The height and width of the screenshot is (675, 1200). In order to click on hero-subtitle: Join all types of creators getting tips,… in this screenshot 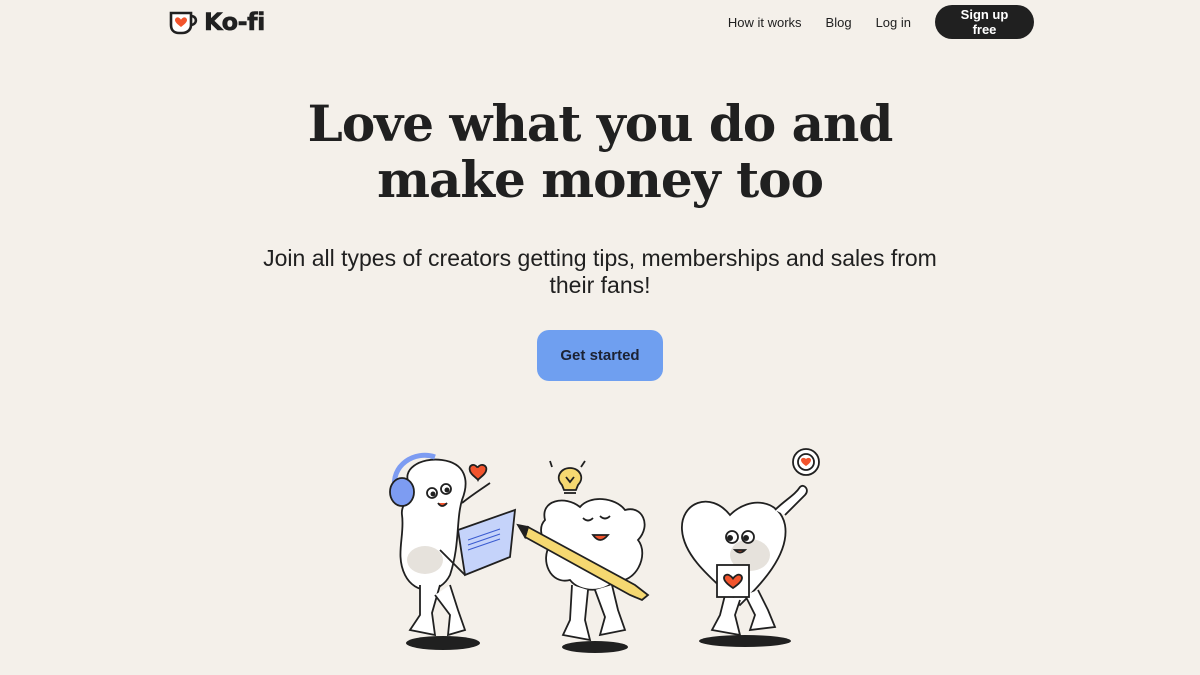, I will do `click(600, 272)`.